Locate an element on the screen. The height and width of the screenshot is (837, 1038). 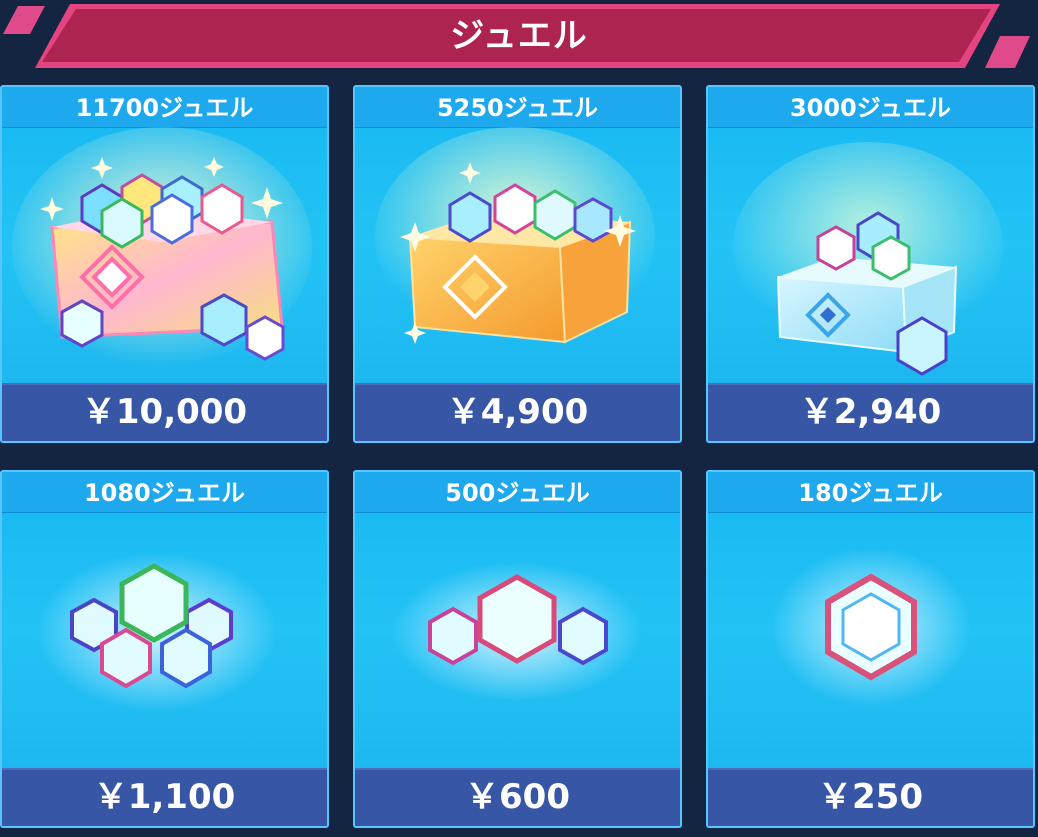
price-label: ￥250 is located at coordinates (870, 797).